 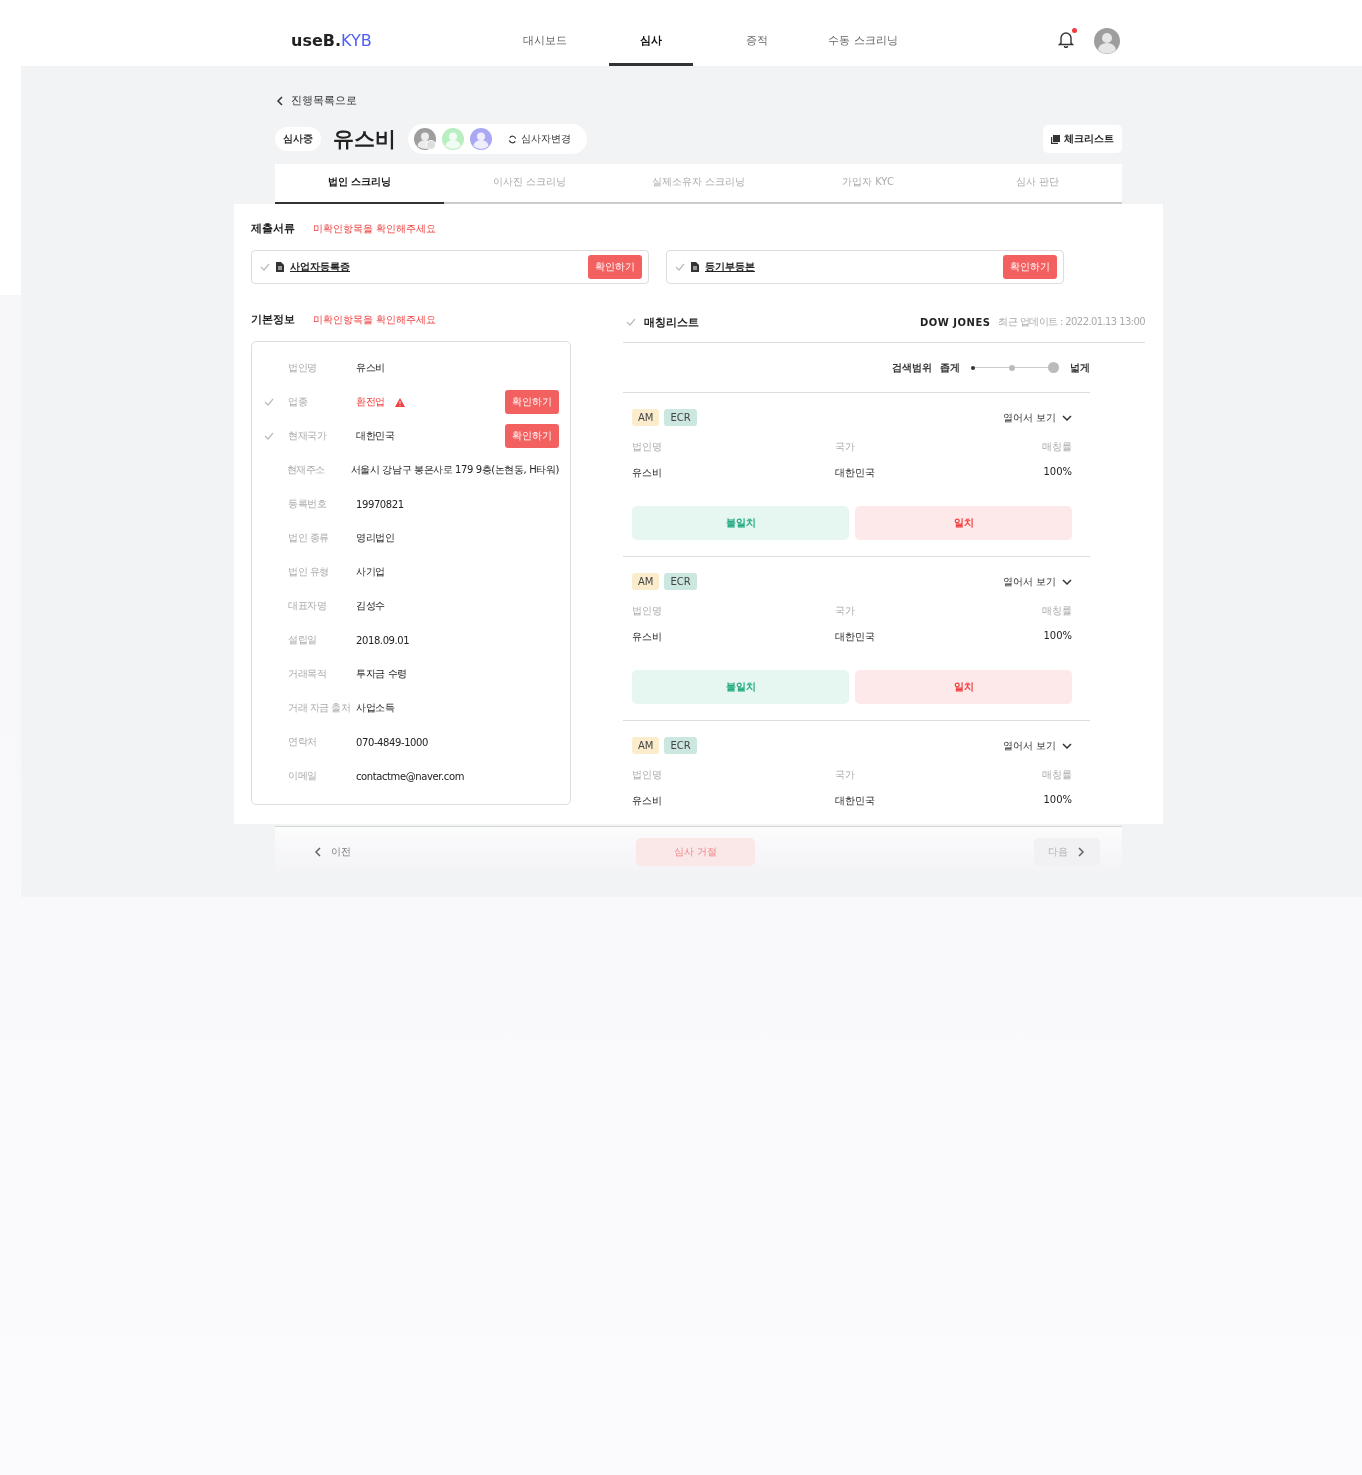 I want to click on document-link: 사업자등록증, so click(x=320, y=267).